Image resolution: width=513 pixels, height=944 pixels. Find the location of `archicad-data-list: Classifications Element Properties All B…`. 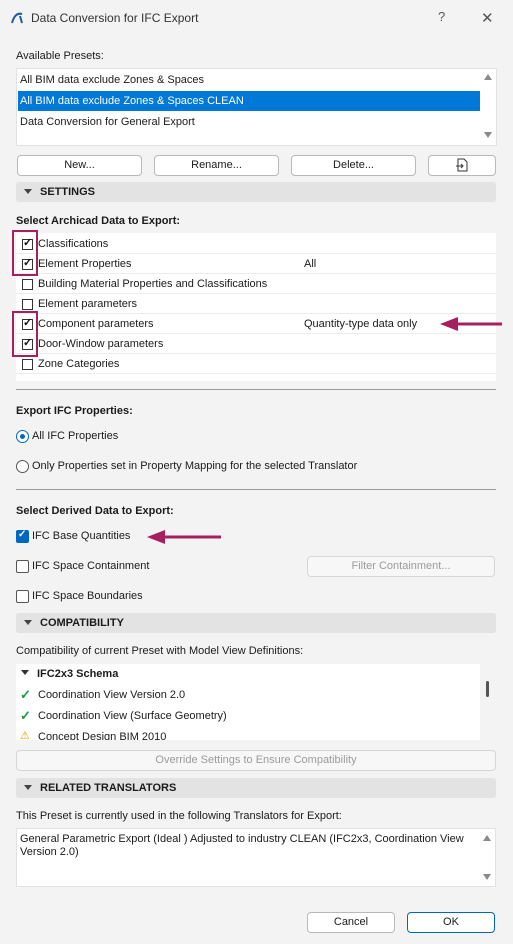

archicad-data-list: Classifications Element Properties All B… is located at coordinates (256, 307).